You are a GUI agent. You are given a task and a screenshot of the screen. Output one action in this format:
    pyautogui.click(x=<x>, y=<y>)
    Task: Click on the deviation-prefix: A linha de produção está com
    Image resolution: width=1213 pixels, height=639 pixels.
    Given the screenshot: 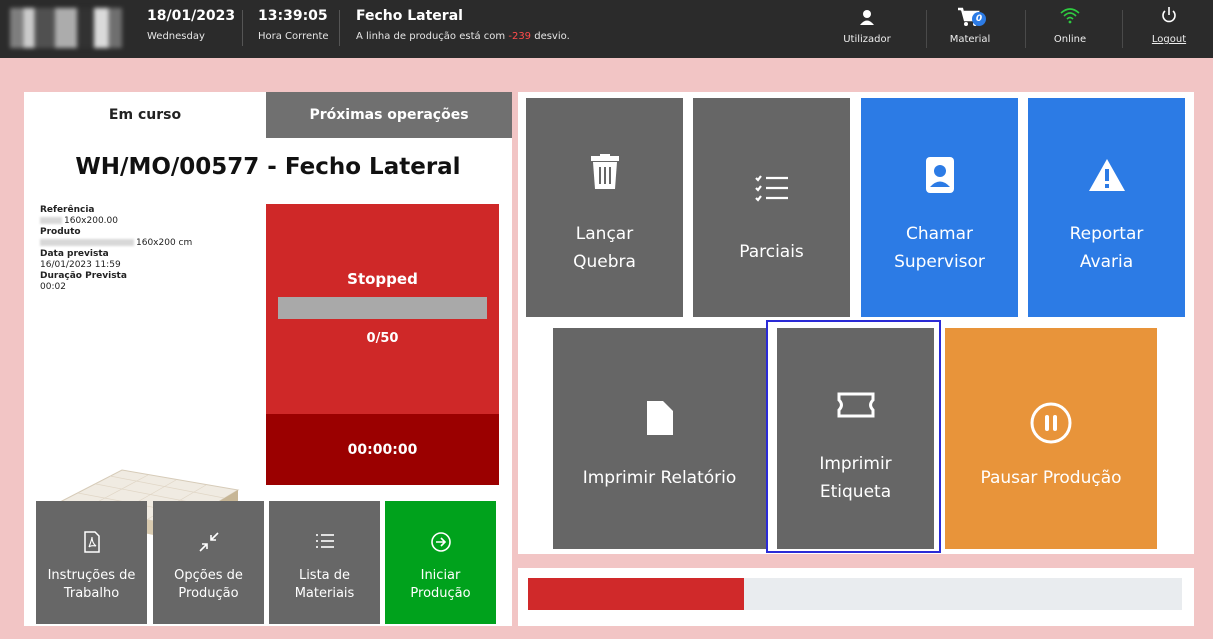 What is the action you would take?
    pyautogui.click(x=432, y=36)
    